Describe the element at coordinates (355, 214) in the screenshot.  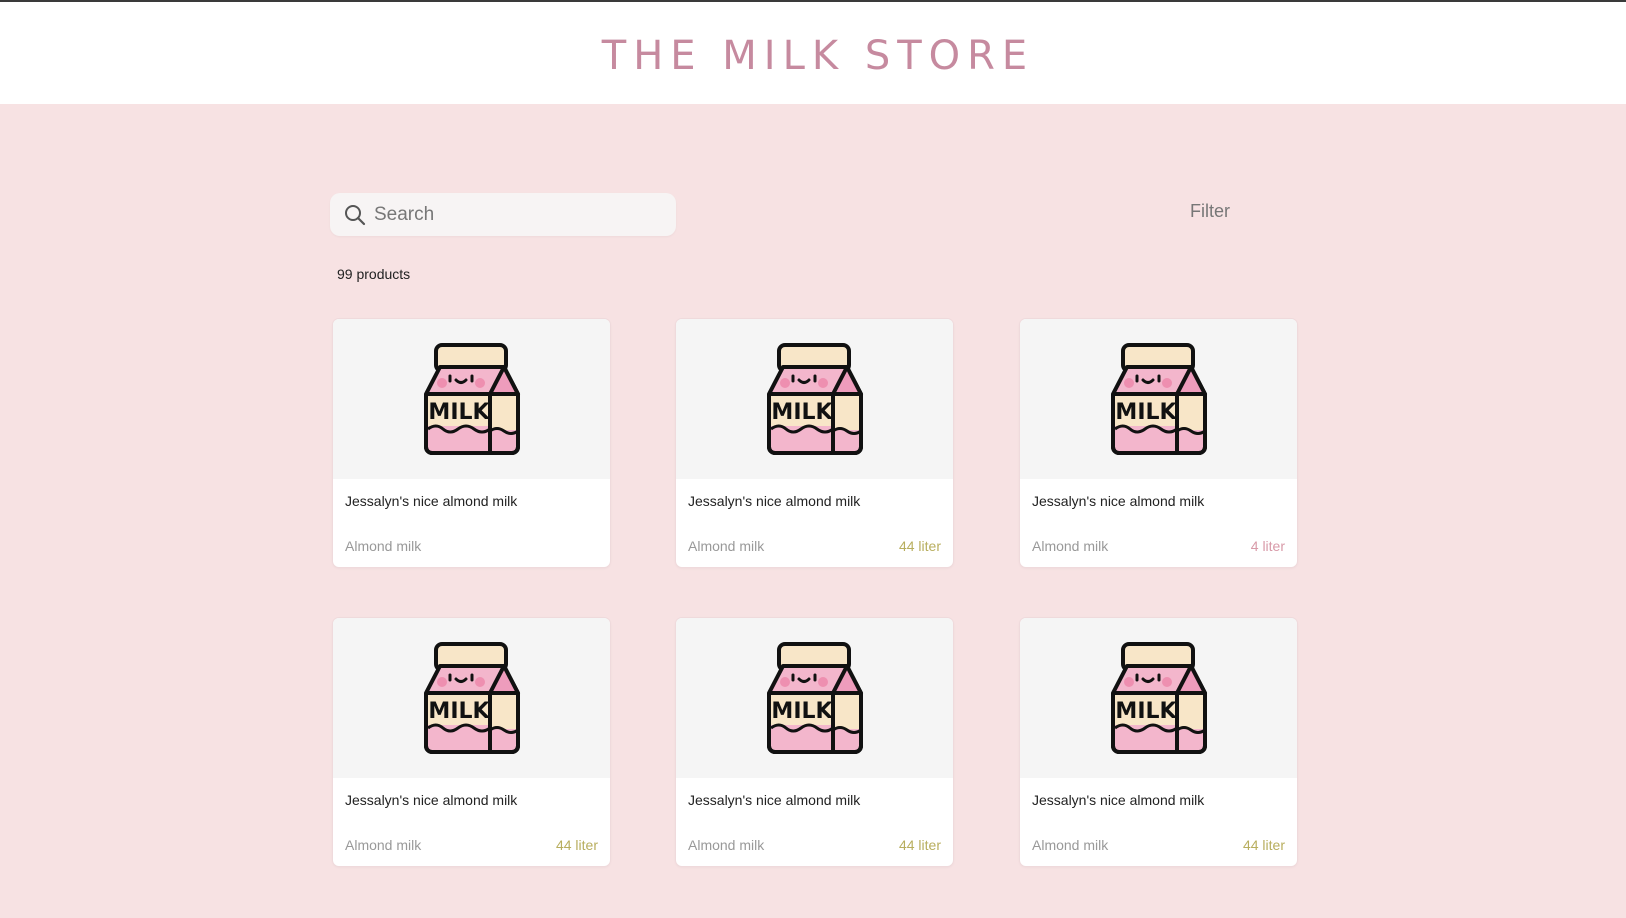
I see `search-icon` at that location.